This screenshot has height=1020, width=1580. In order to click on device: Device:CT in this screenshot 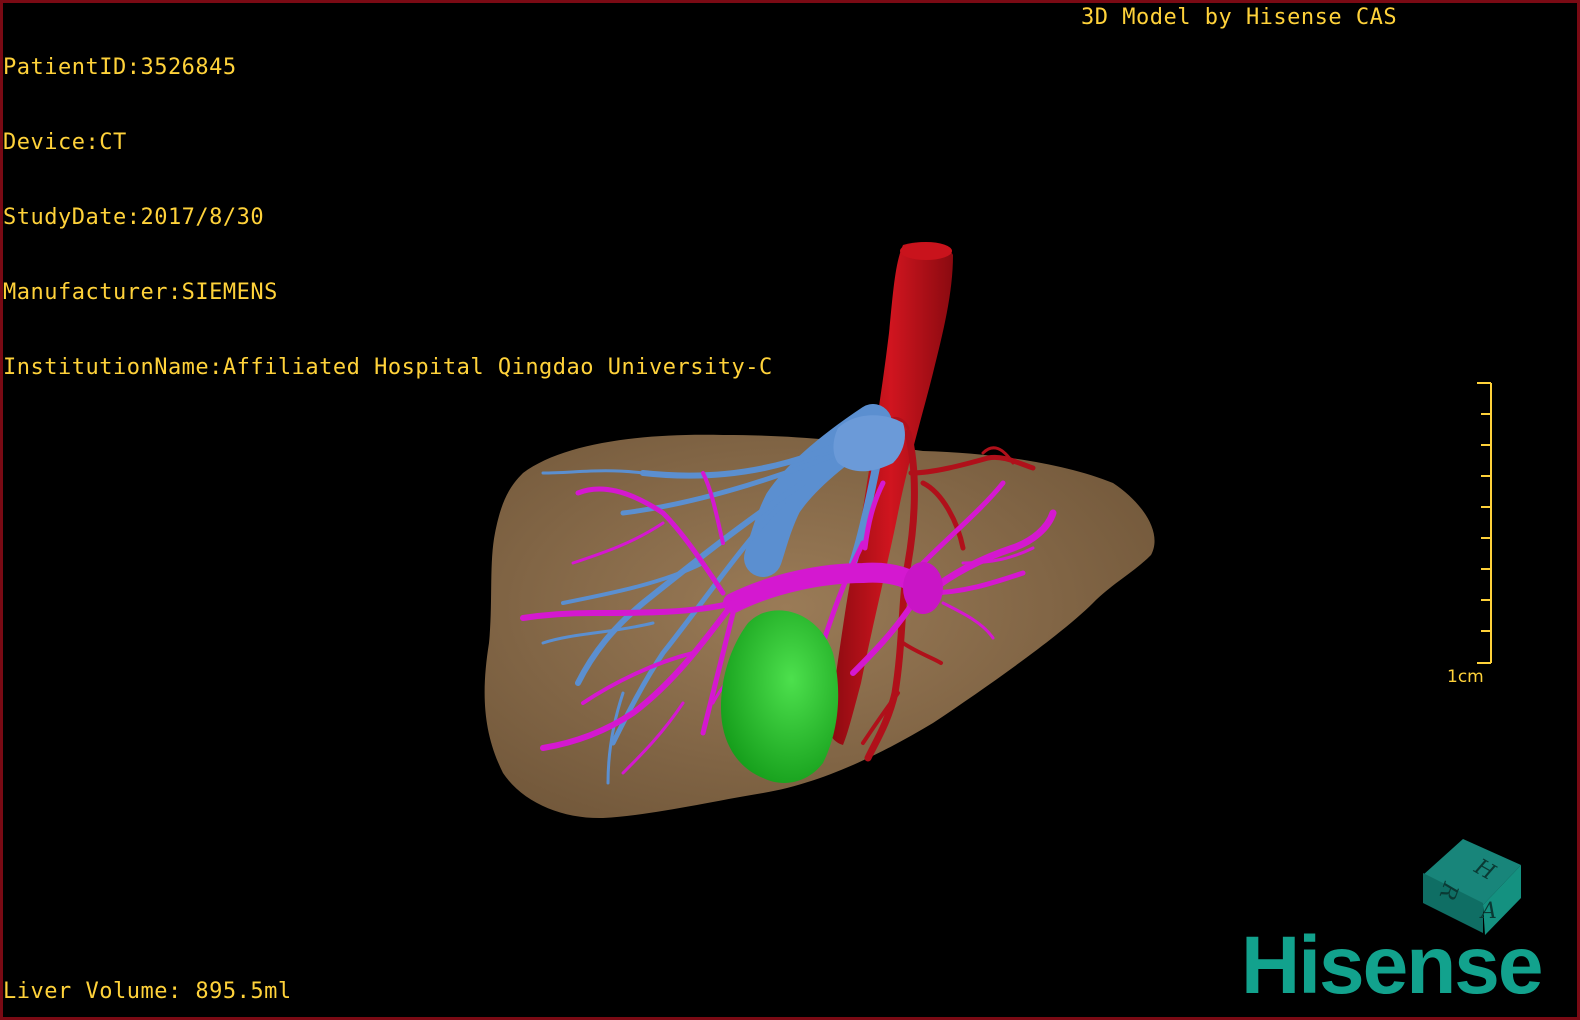, I will do `click(65, 142)`.